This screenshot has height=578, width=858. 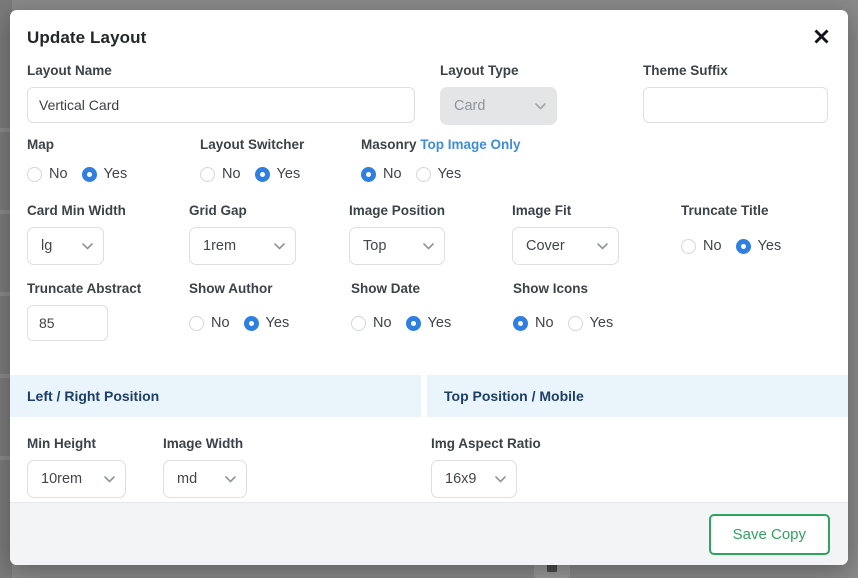 What do you see at coordinates (220, 246) in the screenshot?
I see `grid-gap-value: 1rem` at bounding box center [220, 246].